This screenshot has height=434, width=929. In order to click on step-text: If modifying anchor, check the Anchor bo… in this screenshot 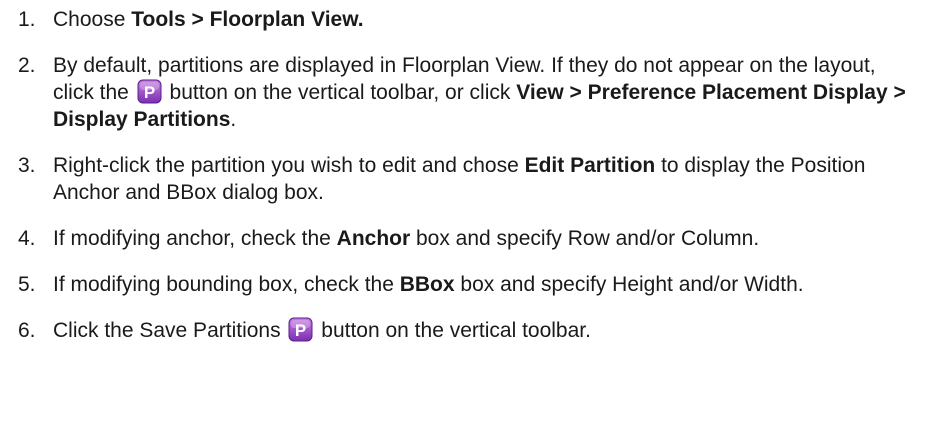, I will do `click(486, 238)`.